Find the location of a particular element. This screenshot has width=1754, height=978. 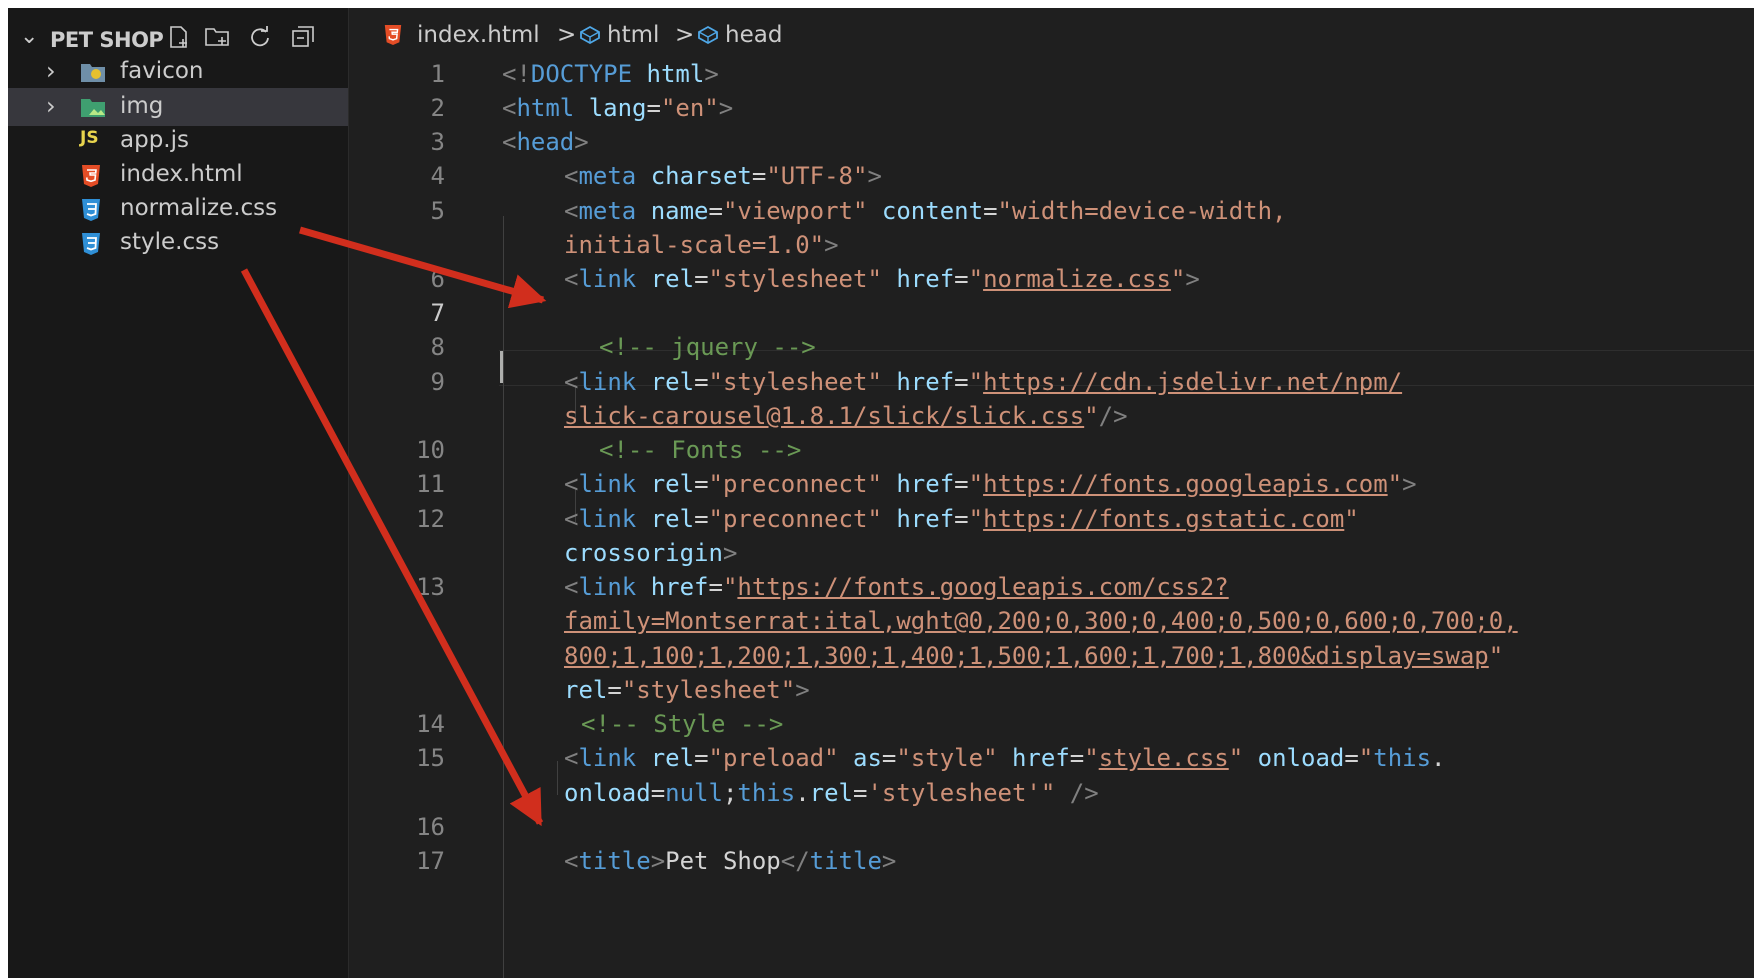

annotation-arrows is located at coordinates (393, 526).